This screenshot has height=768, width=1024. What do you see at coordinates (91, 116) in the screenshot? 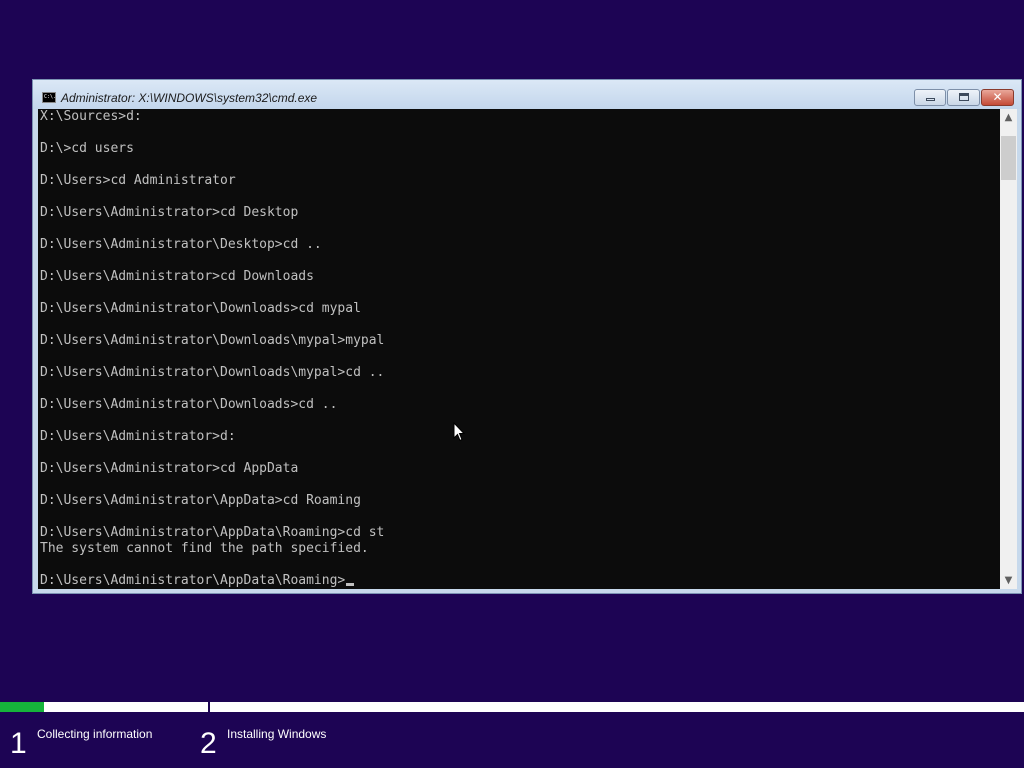
I see `console-line: X:\Sources>d:` at bounding box center [91, 116].